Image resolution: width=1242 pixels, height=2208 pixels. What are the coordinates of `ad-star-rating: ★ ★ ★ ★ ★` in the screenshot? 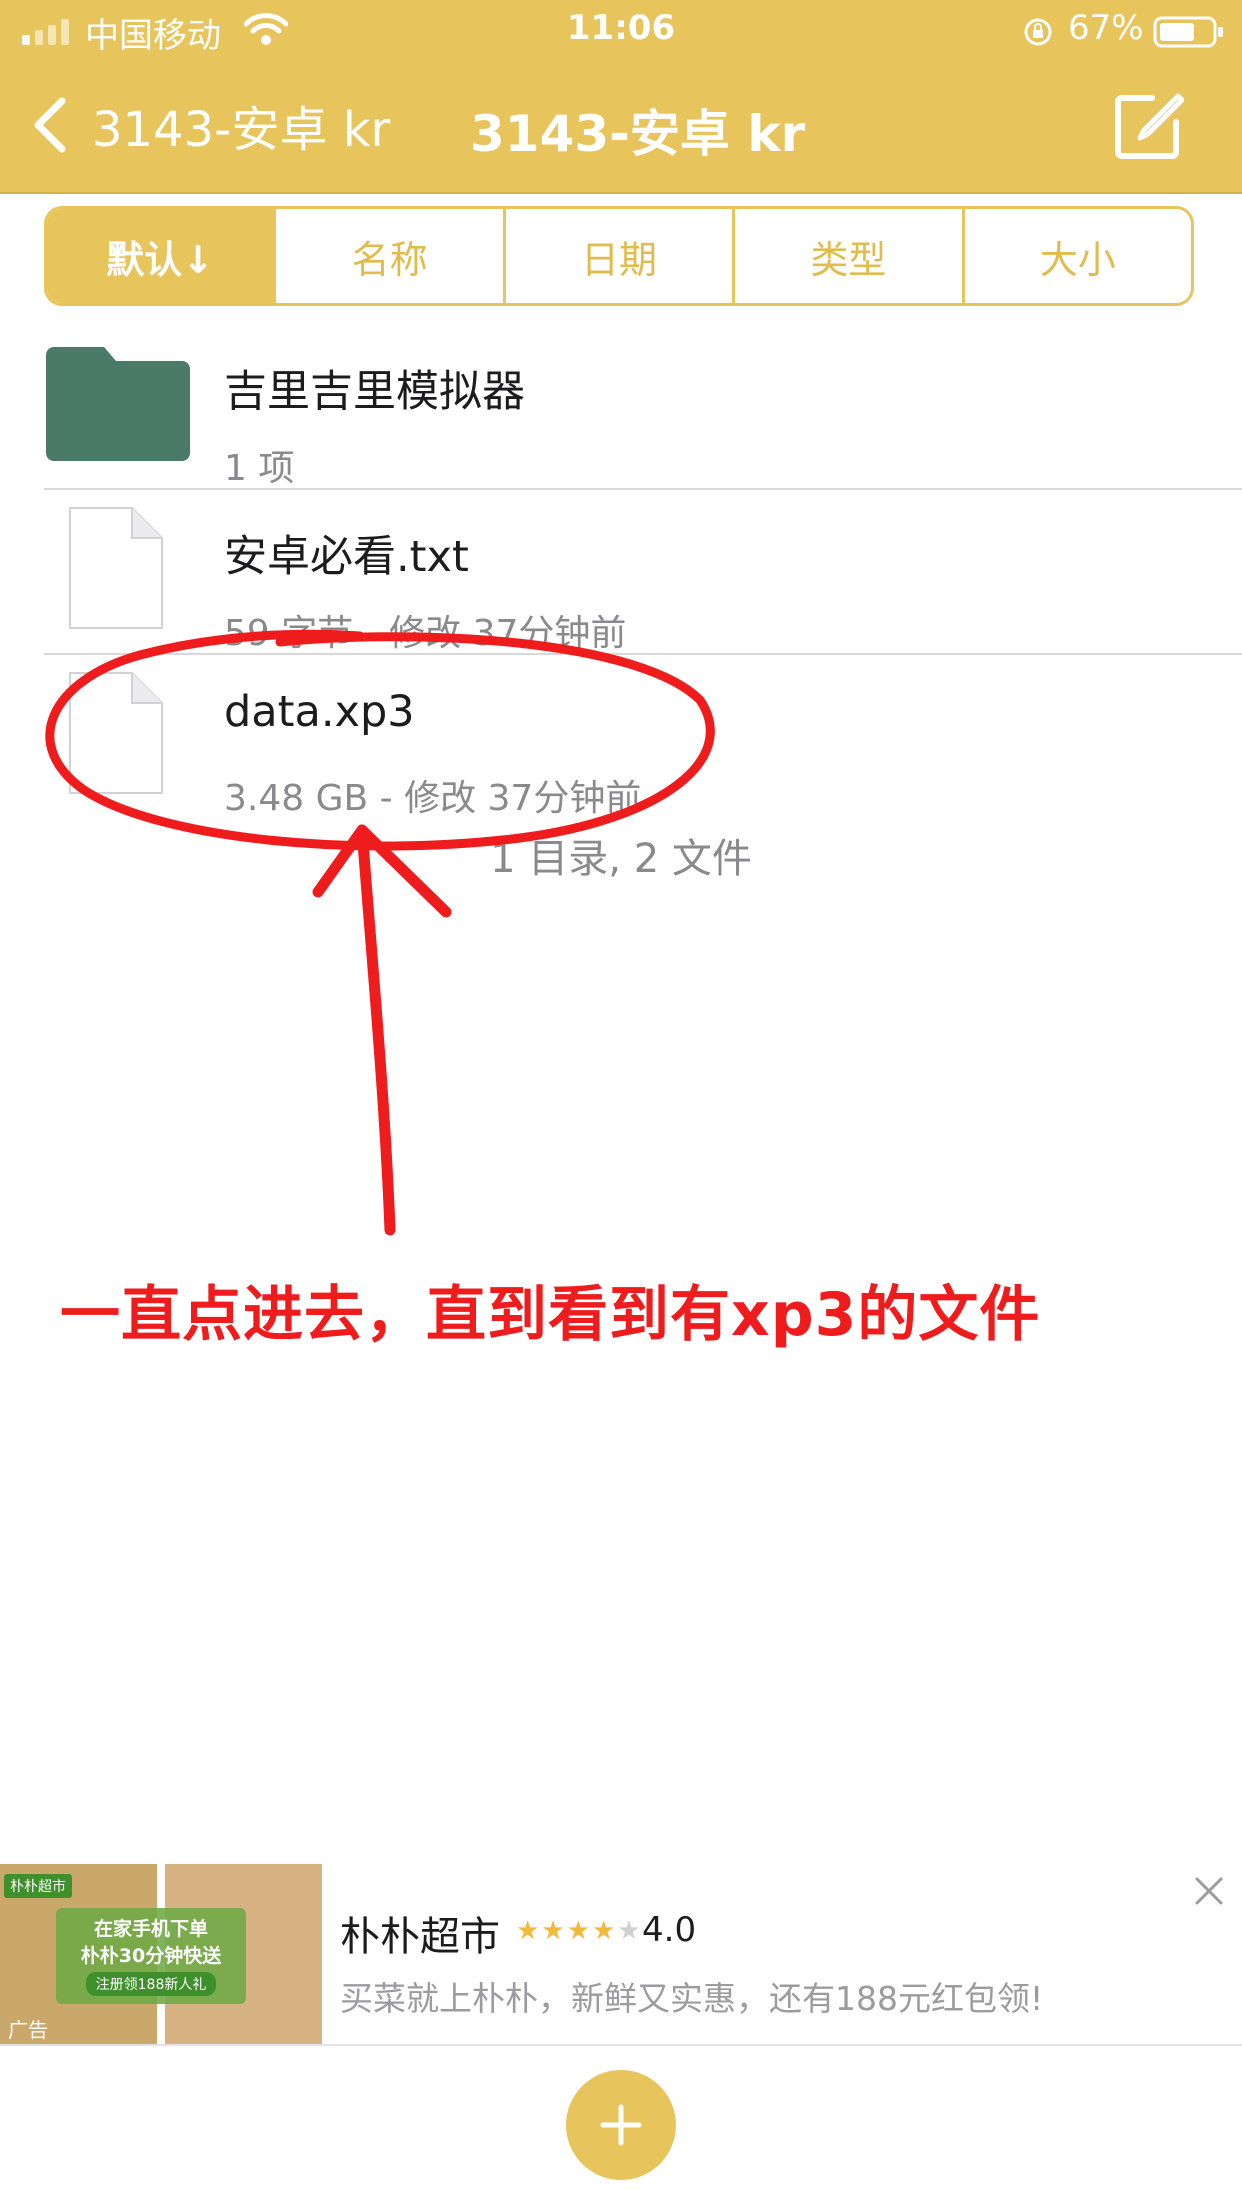 It's located at (579, 1931).